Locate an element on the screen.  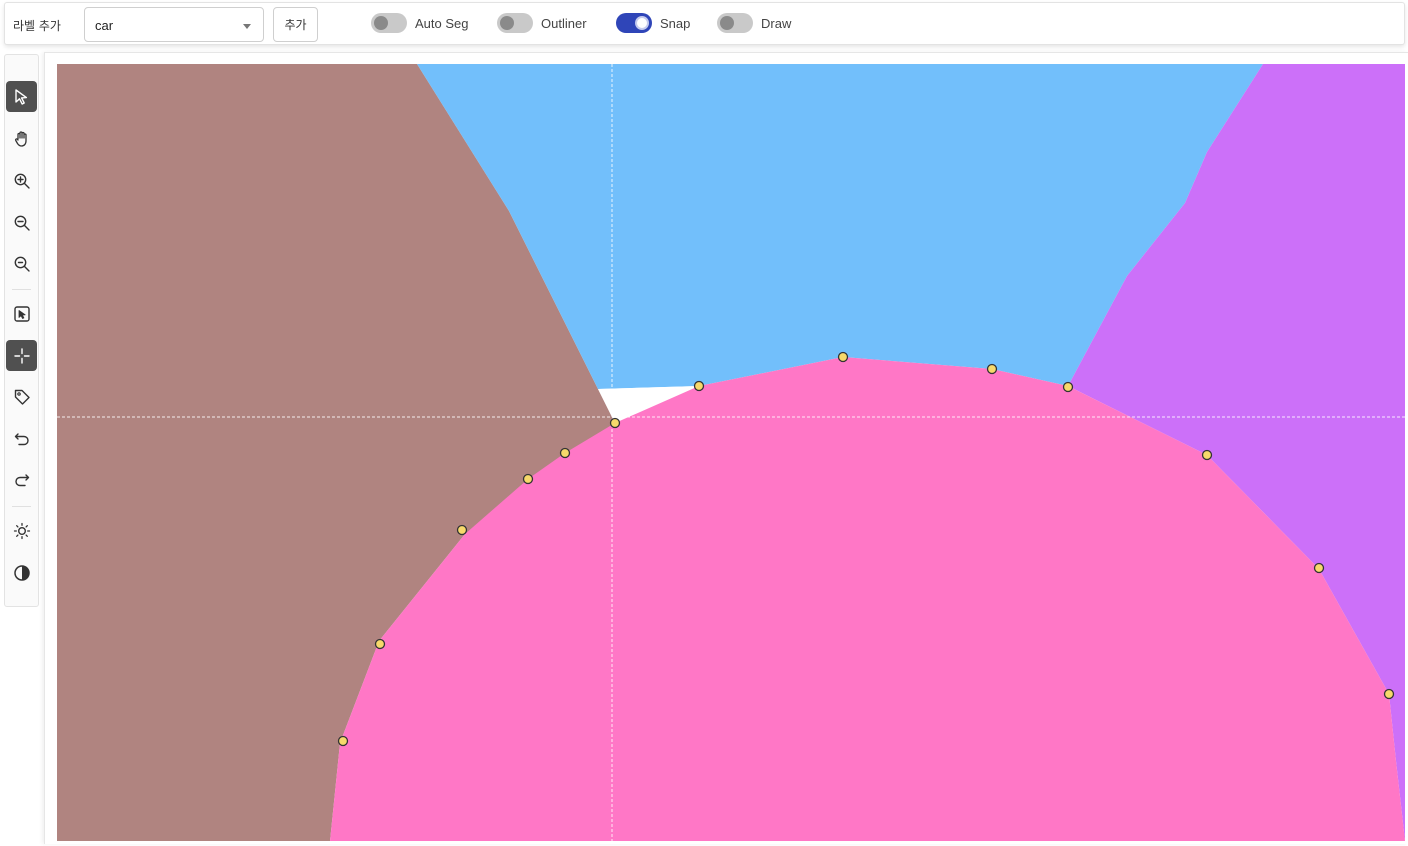
select-box-icon is located at coordinates (21, 313).